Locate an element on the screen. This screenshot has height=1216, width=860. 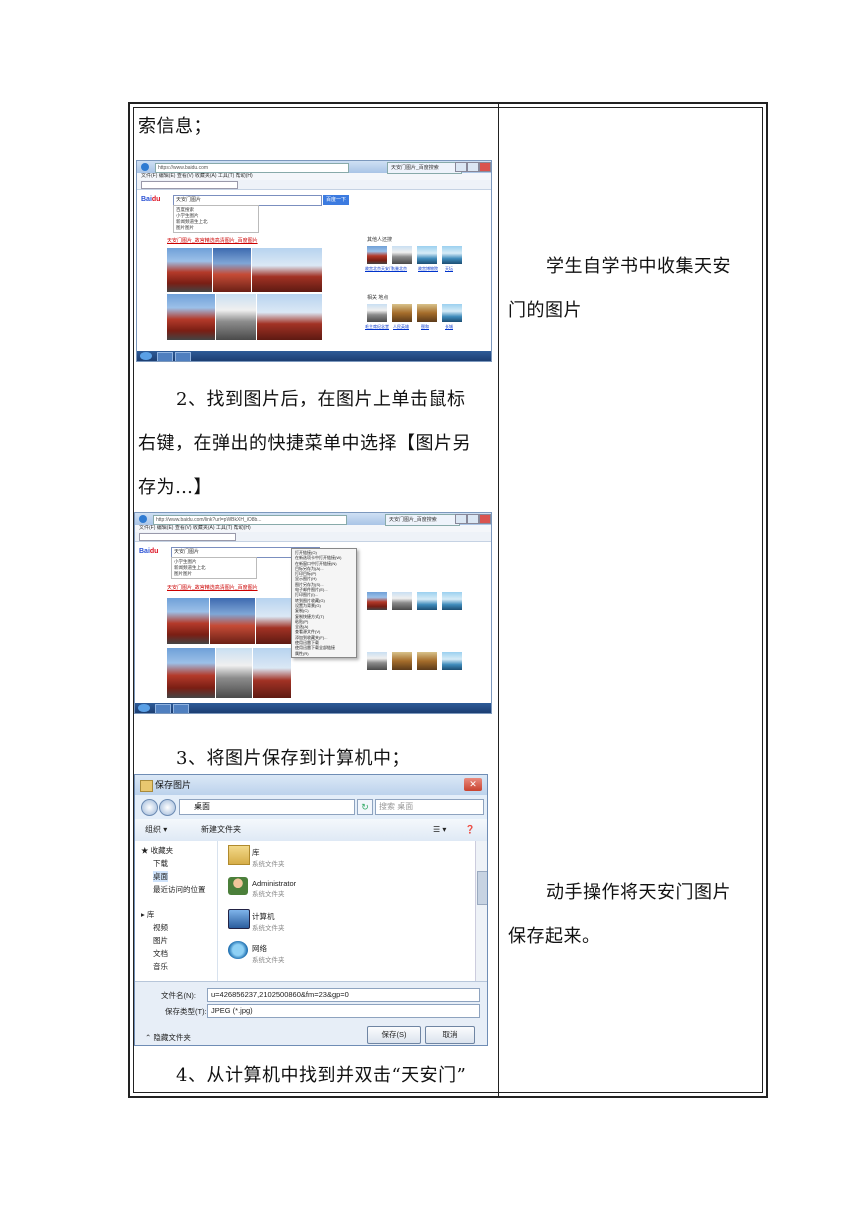
file-item-computer: 计算机 系统文件夹 is located at coordinates (256, 920).